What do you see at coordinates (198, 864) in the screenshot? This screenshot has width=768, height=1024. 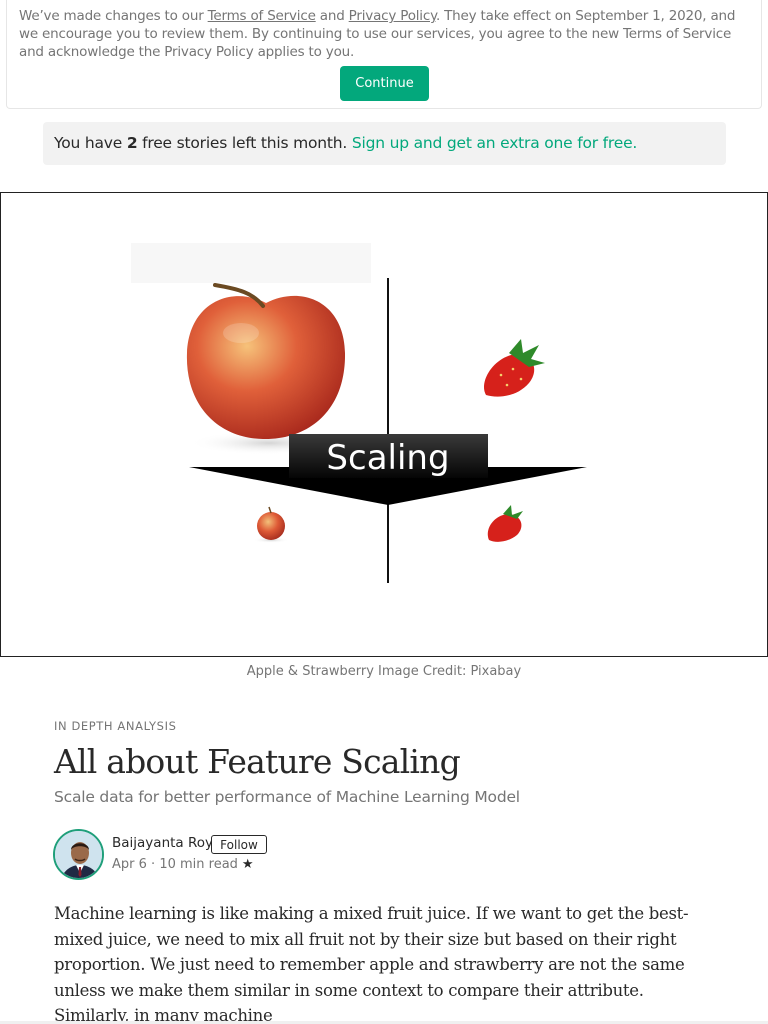 I see `read-time: 10 min read` at bounding box center [198, 864].